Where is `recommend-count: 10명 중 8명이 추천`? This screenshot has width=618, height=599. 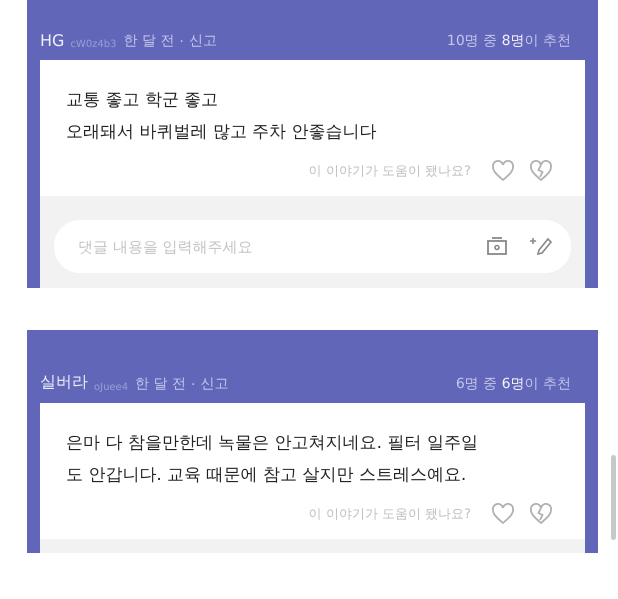
recommend-count: 10명 중 8명이 추천 is located at coordinates (508, 41).